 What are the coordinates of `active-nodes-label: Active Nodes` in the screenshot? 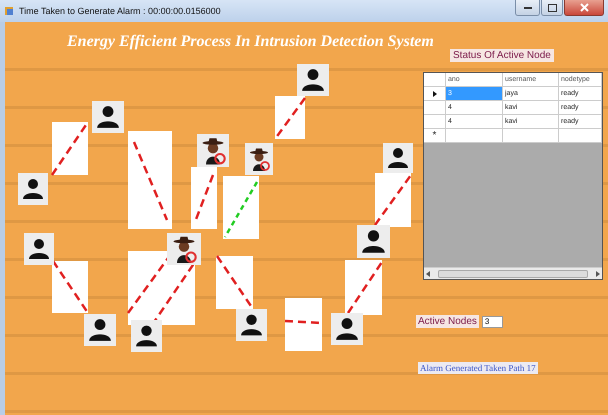 It's located at (447, 321).